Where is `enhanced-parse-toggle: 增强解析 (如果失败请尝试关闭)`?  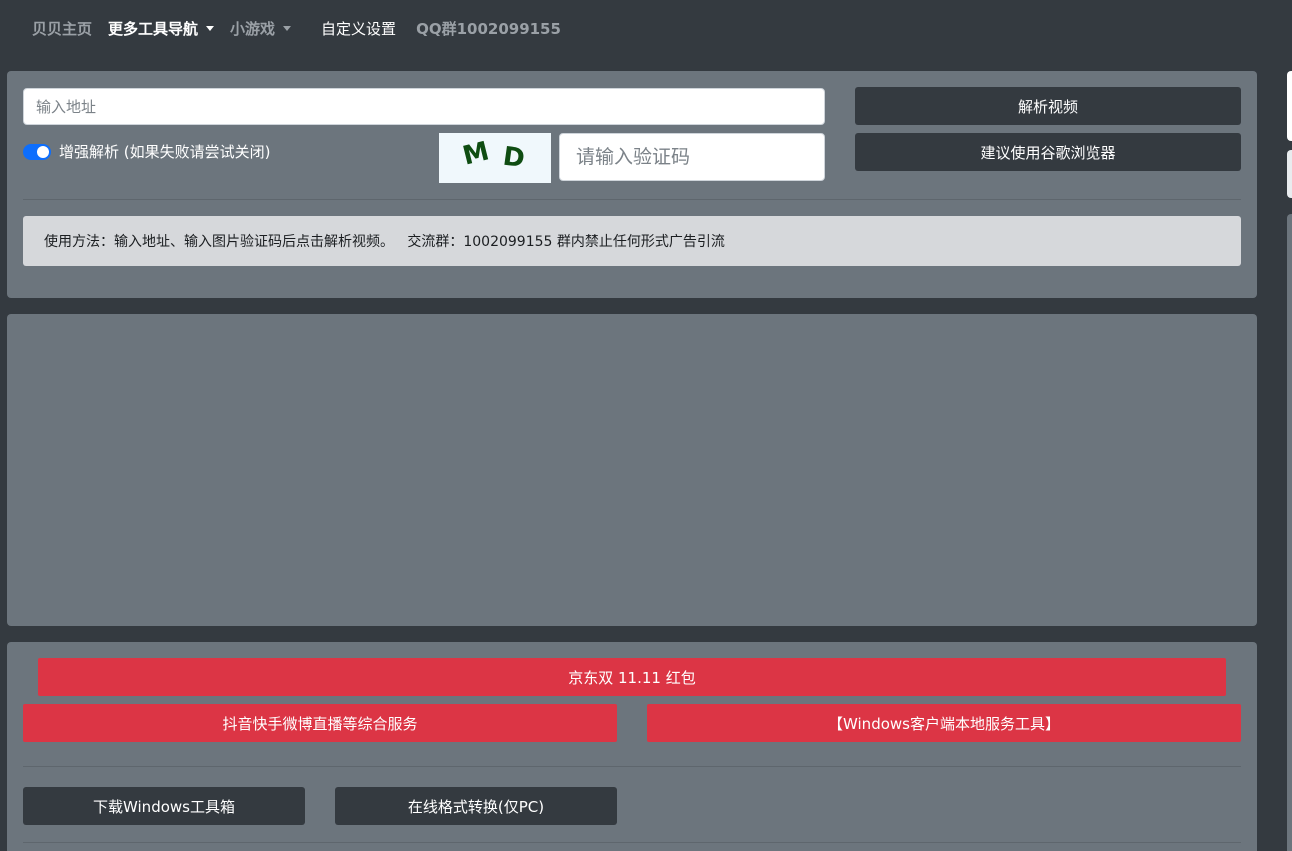
enhanced-parse-toggle: 增强解析 (如果失败请尝试关闭) is located at coordinates (146, 151).